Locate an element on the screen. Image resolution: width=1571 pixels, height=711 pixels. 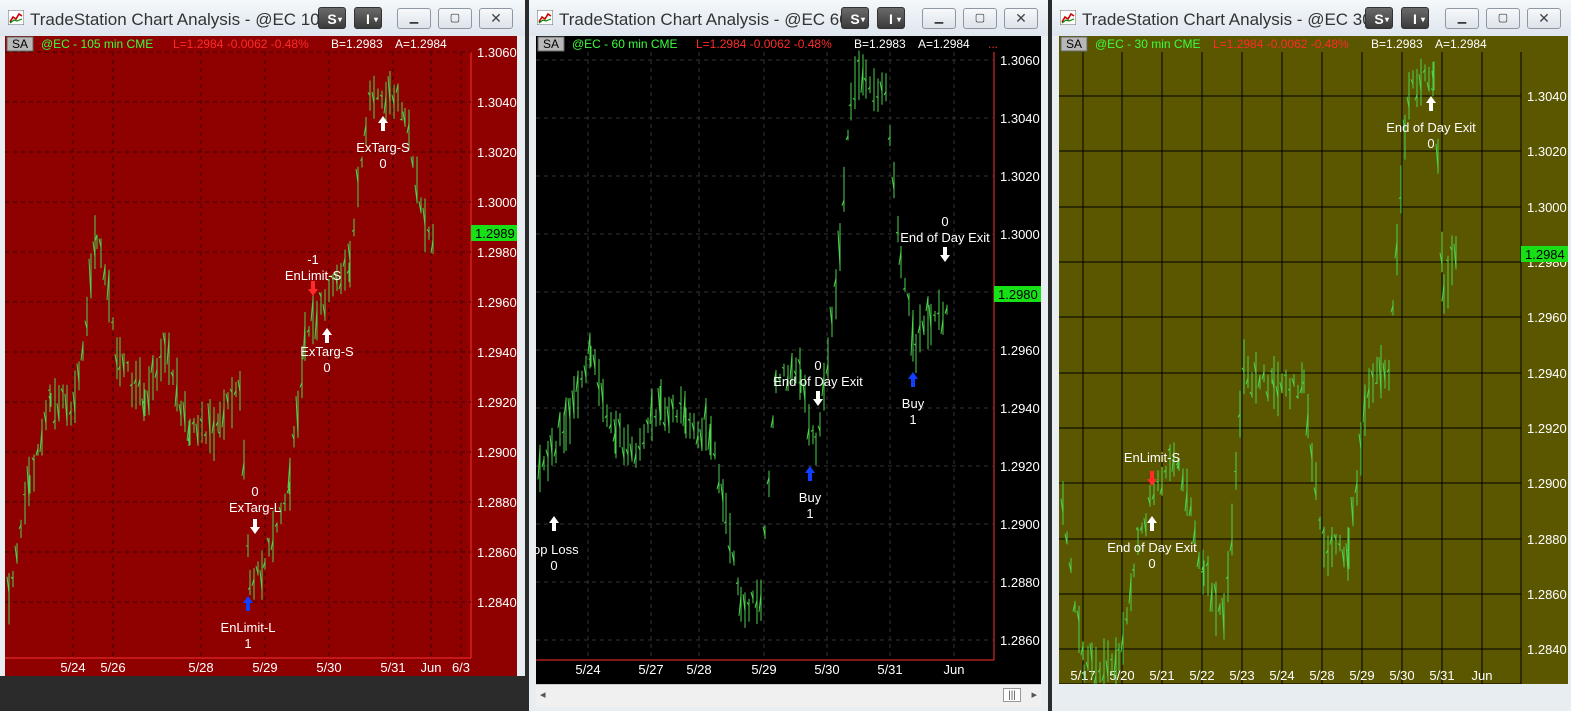
trade-annotation-label: ExTarg-S is located at coordinates (327, 351).